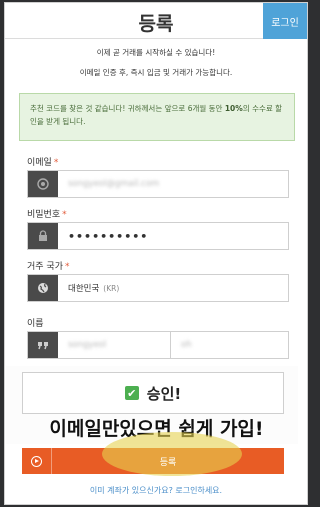 The width and height of the screenshot is (320, 507). I want to click on register-label: 등록, so click(168, 462).